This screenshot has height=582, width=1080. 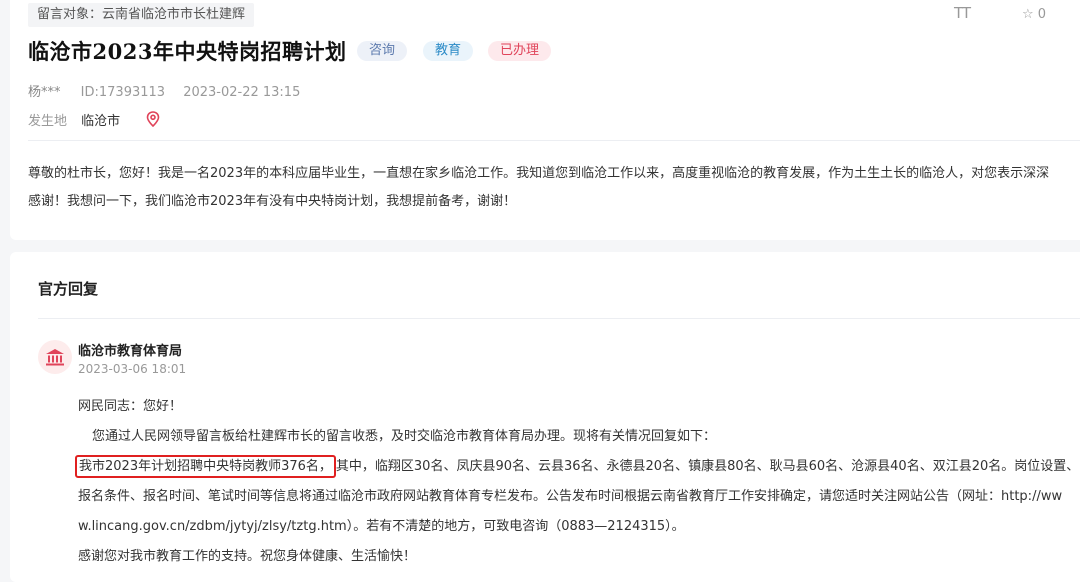 What do you see at coordinates (962, 13) in the screenshot?
I see `font-size-icon: TT` at bounding box center [962, 13].